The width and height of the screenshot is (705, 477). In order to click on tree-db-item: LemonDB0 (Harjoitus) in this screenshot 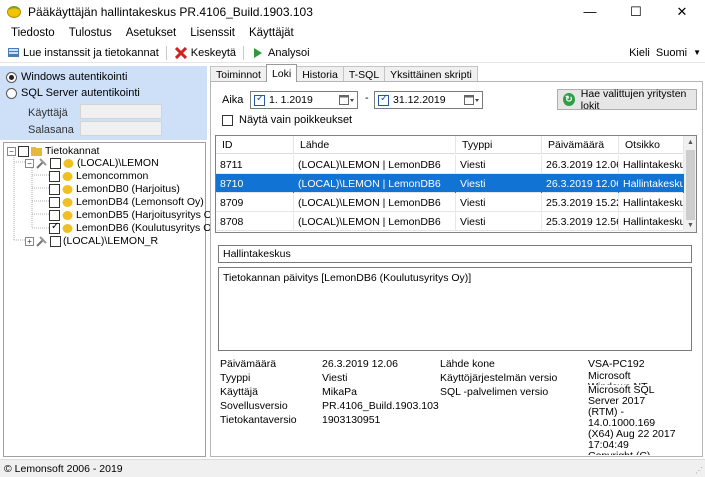, I will do `click(114, 189)`.